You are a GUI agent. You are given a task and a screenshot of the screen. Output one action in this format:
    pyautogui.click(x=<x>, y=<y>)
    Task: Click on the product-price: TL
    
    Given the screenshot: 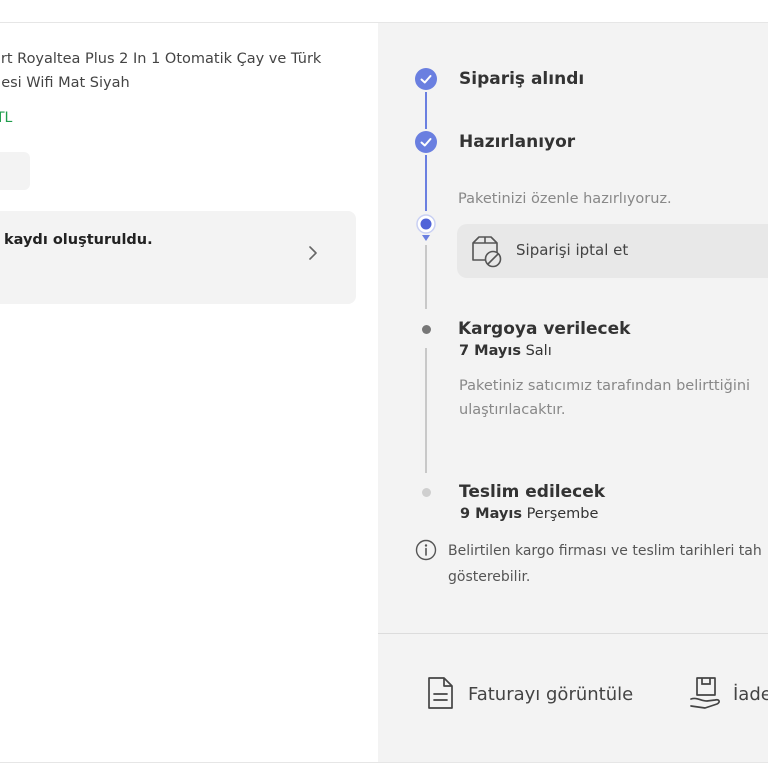 What is the action you would take?
    pyautogui.click(x=6, y=118)
    